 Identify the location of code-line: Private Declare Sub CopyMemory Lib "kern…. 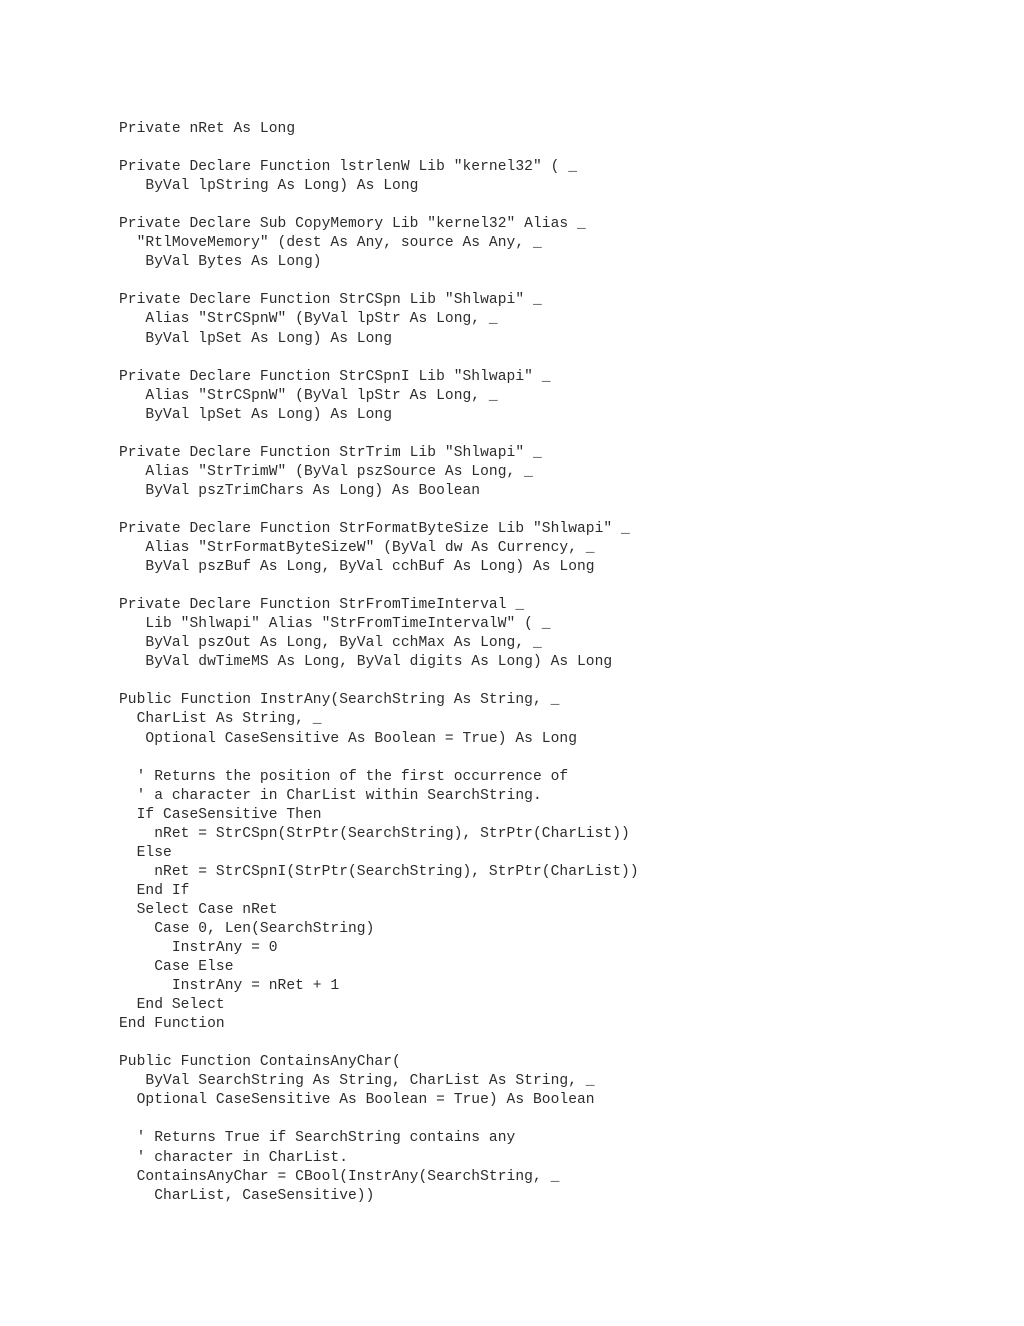
(352, 224).